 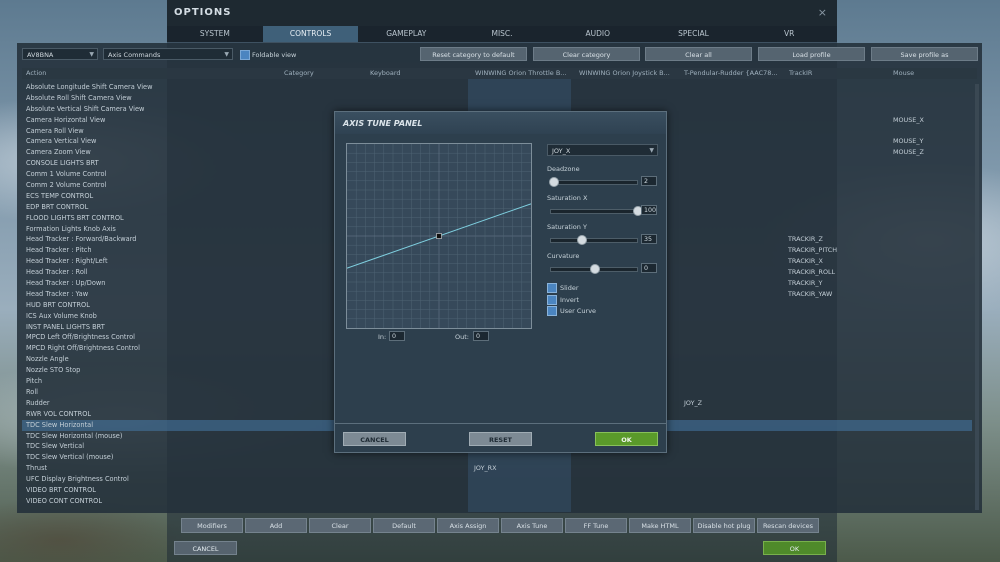 I want to click on action-name: Camera Horizontal View, so click(x=66, y=119).